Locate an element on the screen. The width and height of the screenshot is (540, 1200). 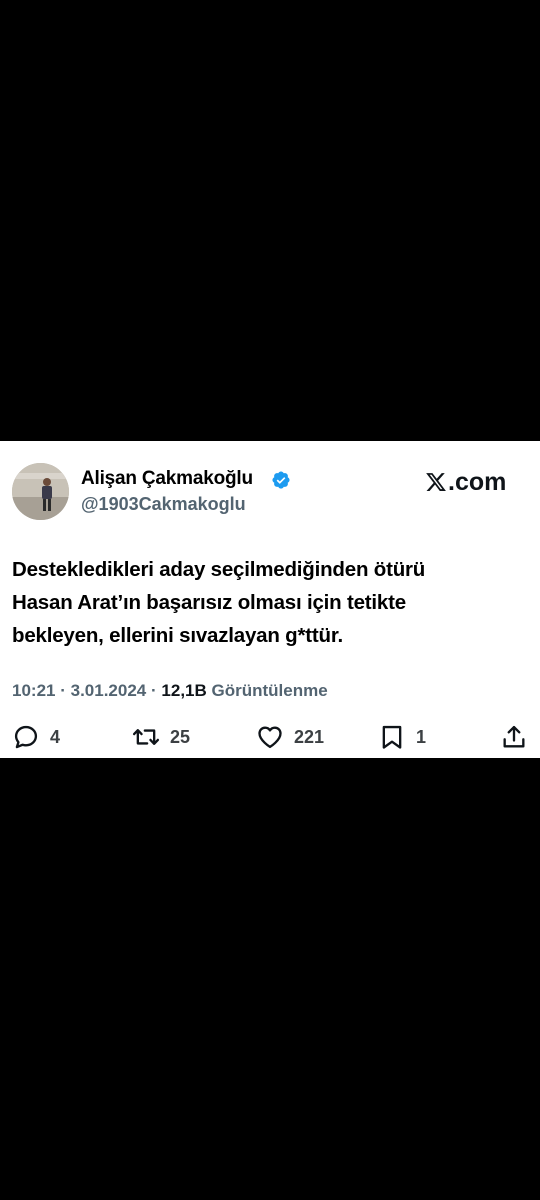
author-display-name: Alişan Çakmakoğlu is located at coordinates (167, 479).